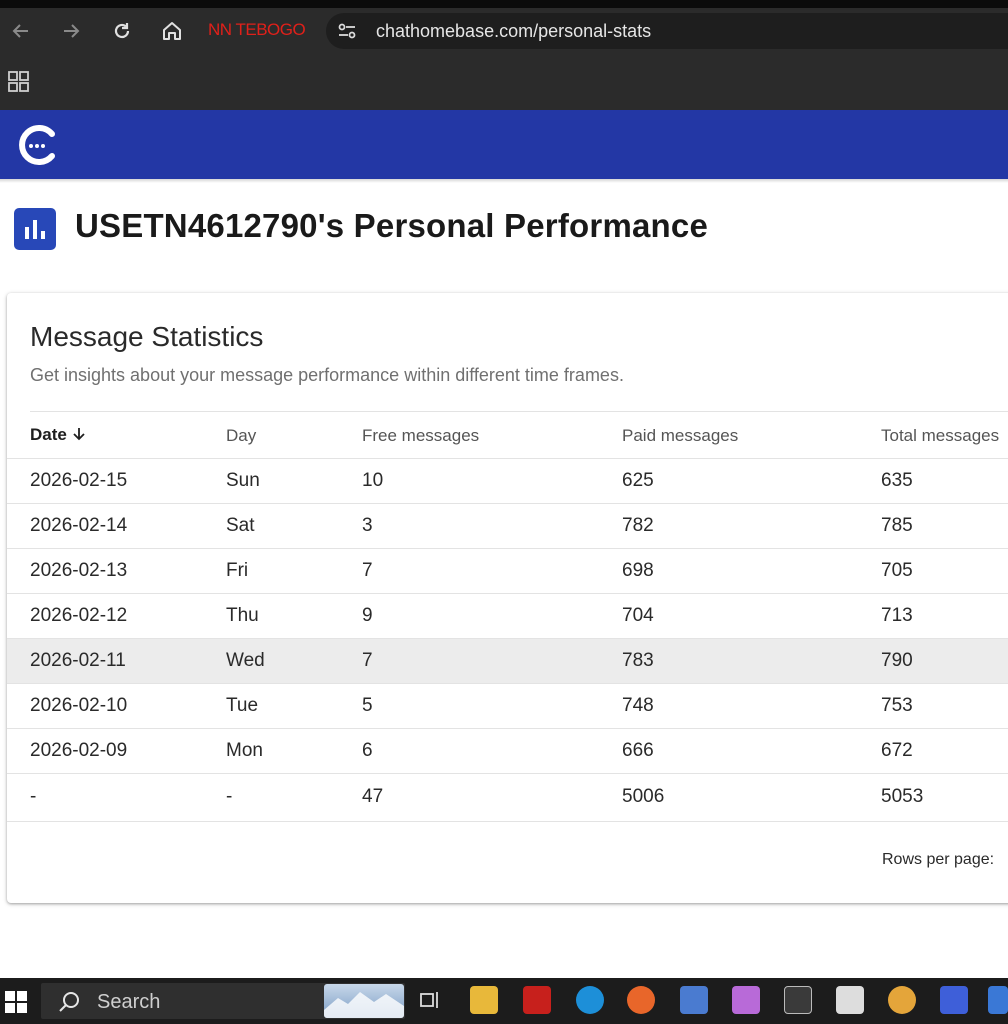 Image resolution: width=1008 pixels, height=1024 pixels. I want to click on notion-app-icon, so click(850, 1000).